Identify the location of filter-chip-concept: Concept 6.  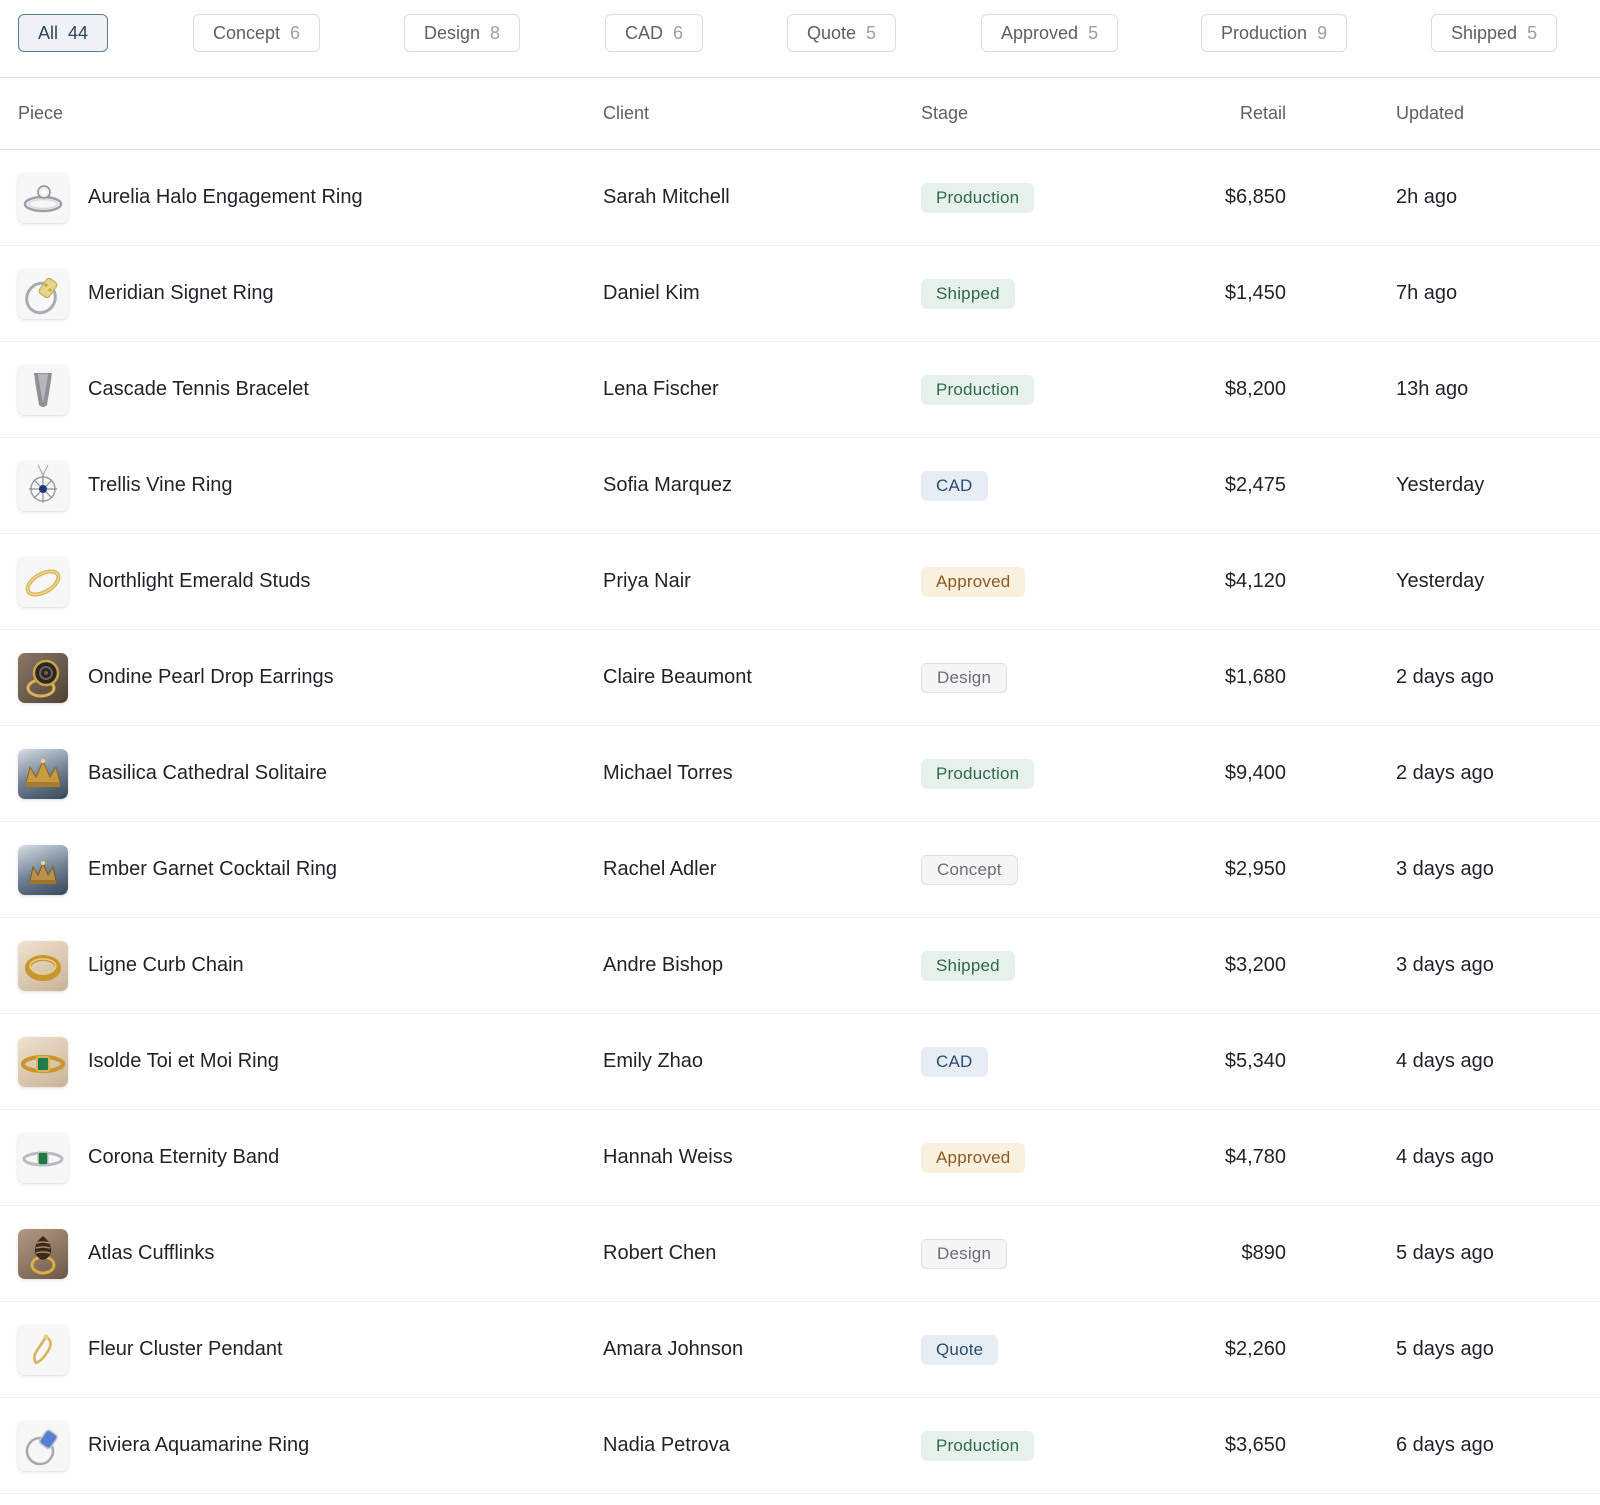
(257, 33).